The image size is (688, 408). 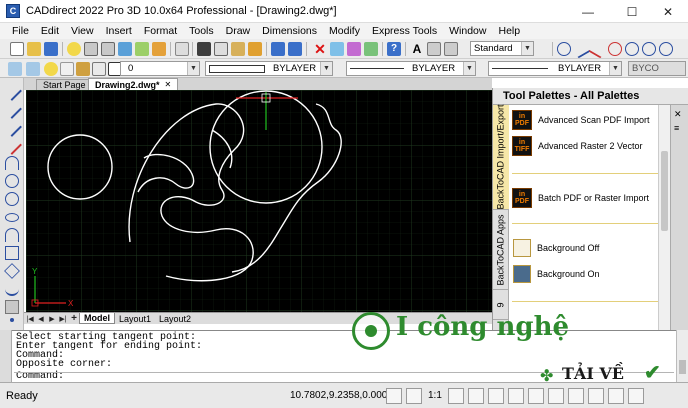 I want to click on palette-item-background-off: Background Off, so click(x=585, y=248).